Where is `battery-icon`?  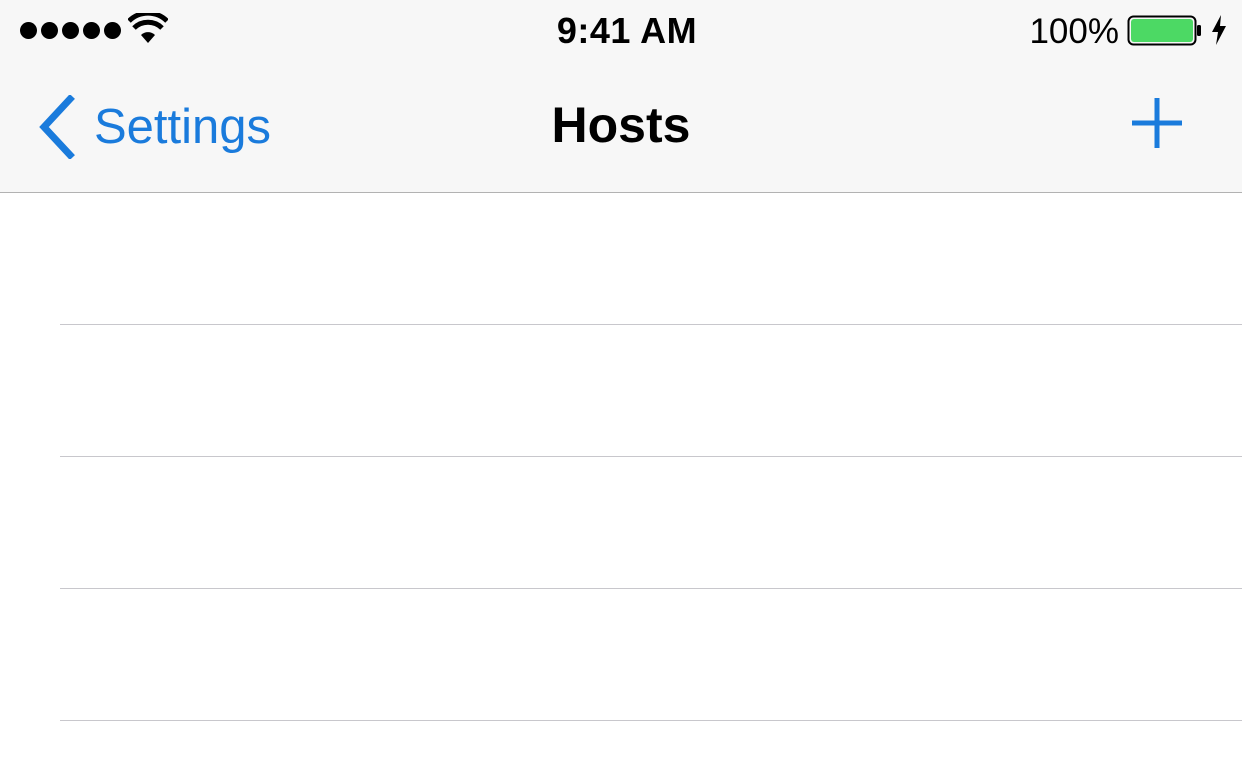 battery-icon is located at coordinates (1164, 30).